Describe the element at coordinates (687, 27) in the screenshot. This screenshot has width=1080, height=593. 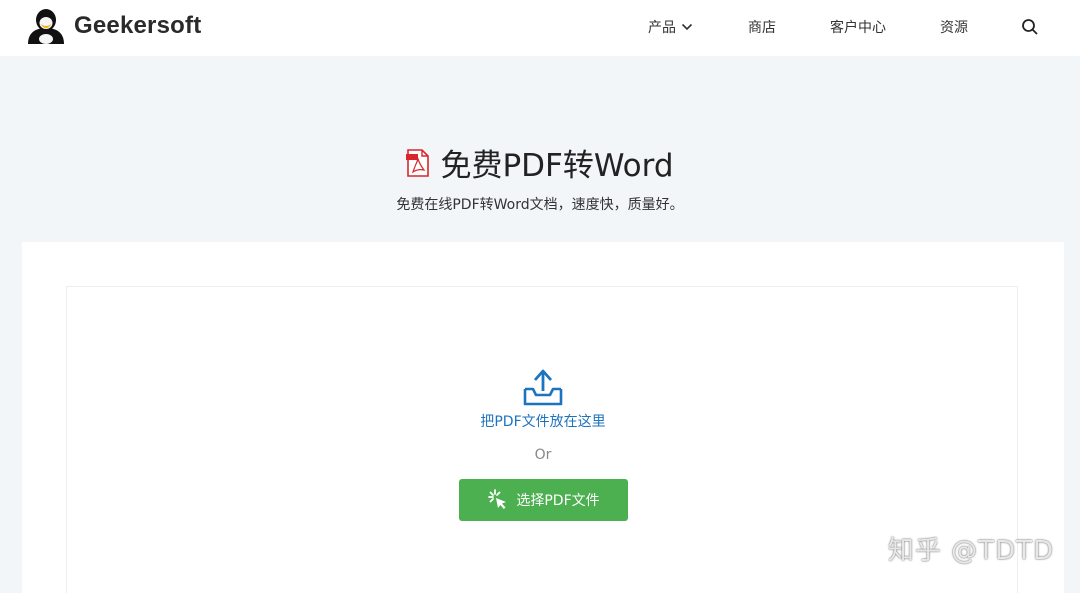
I see `chevron-down-icon` at that location.